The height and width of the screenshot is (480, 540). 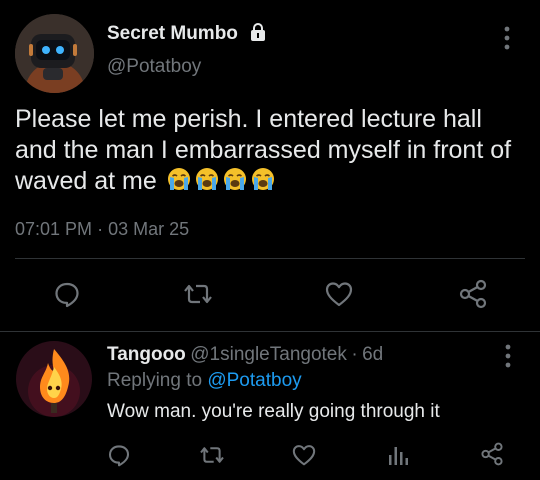 I want to click on share-icon, so click(x=473, y=294).